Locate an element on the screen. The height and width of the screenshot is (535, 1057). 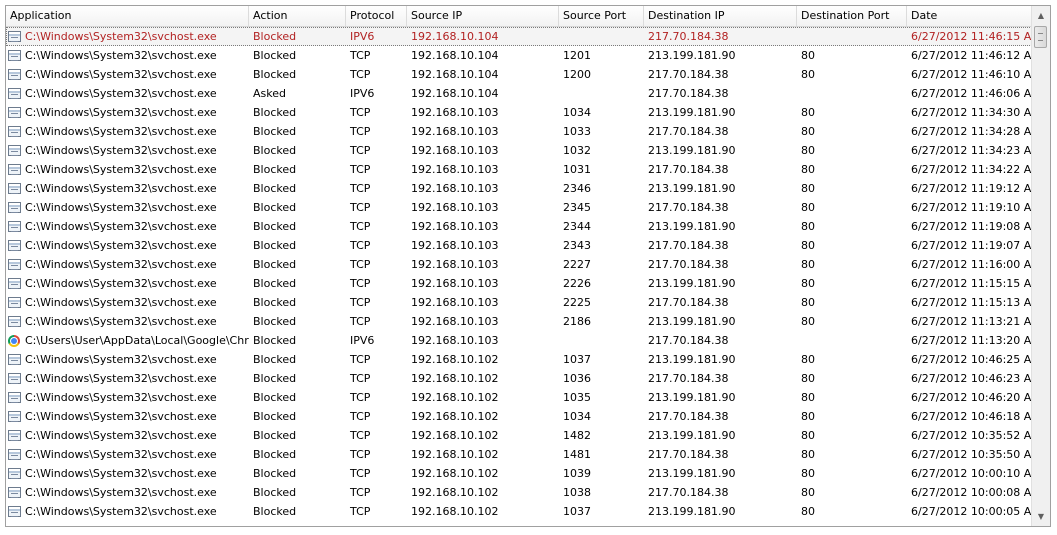
date-cell: 6/27/2012 10:46:18 AM is located at coordinates (971, 416).